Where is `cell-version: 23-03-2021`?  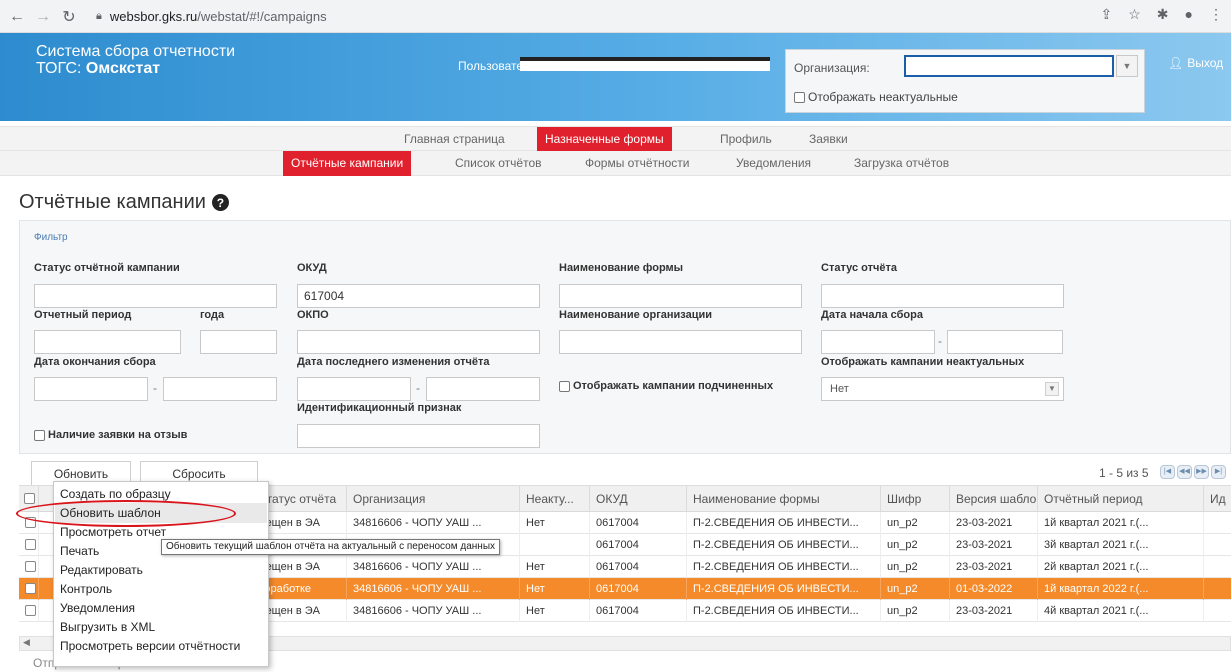 cell-version: 23-03-2021 is located at coordinates (994, 611).